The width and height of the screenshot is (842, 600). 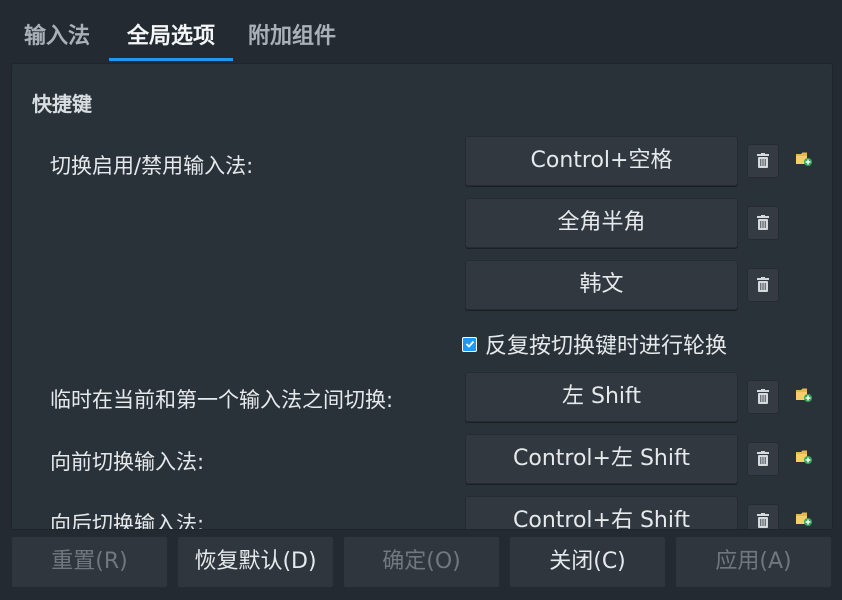 I want to click on restore-defaults-button: 恢复默认(D), so click(x=255, y=562).